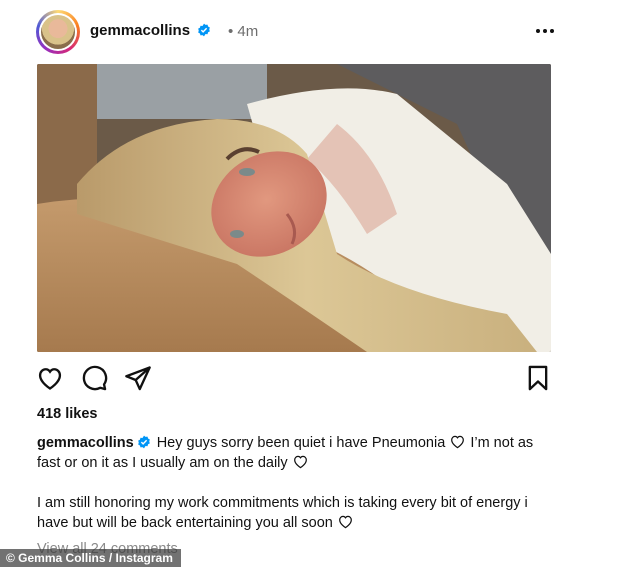 Image resolution: width=634 pixels, height=567 pixels. Describe the element at coordinates (50, 378) in the screenshot. I see `heart-icon` at that location.